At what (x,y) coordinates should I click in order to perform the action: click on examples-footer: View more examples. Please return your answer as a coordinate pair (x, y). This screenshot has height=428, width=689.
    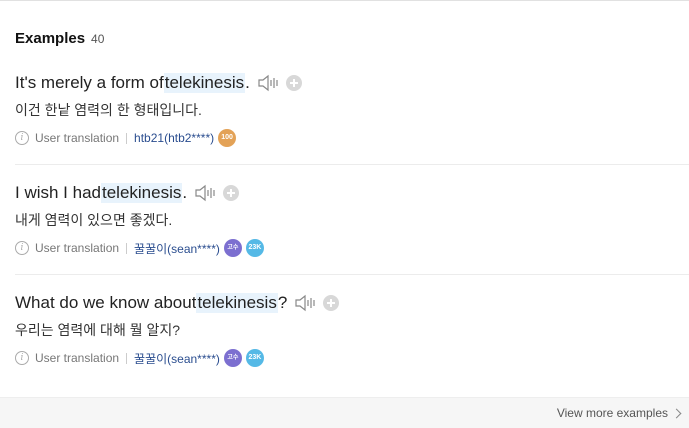
    Looking at the image, I should click on (344, 412).